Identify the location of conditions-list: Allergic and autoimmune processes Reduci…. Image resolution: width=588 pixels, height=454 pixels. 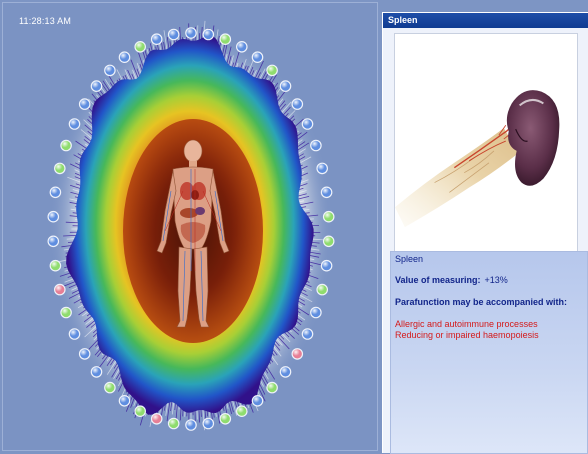
(467, 330).